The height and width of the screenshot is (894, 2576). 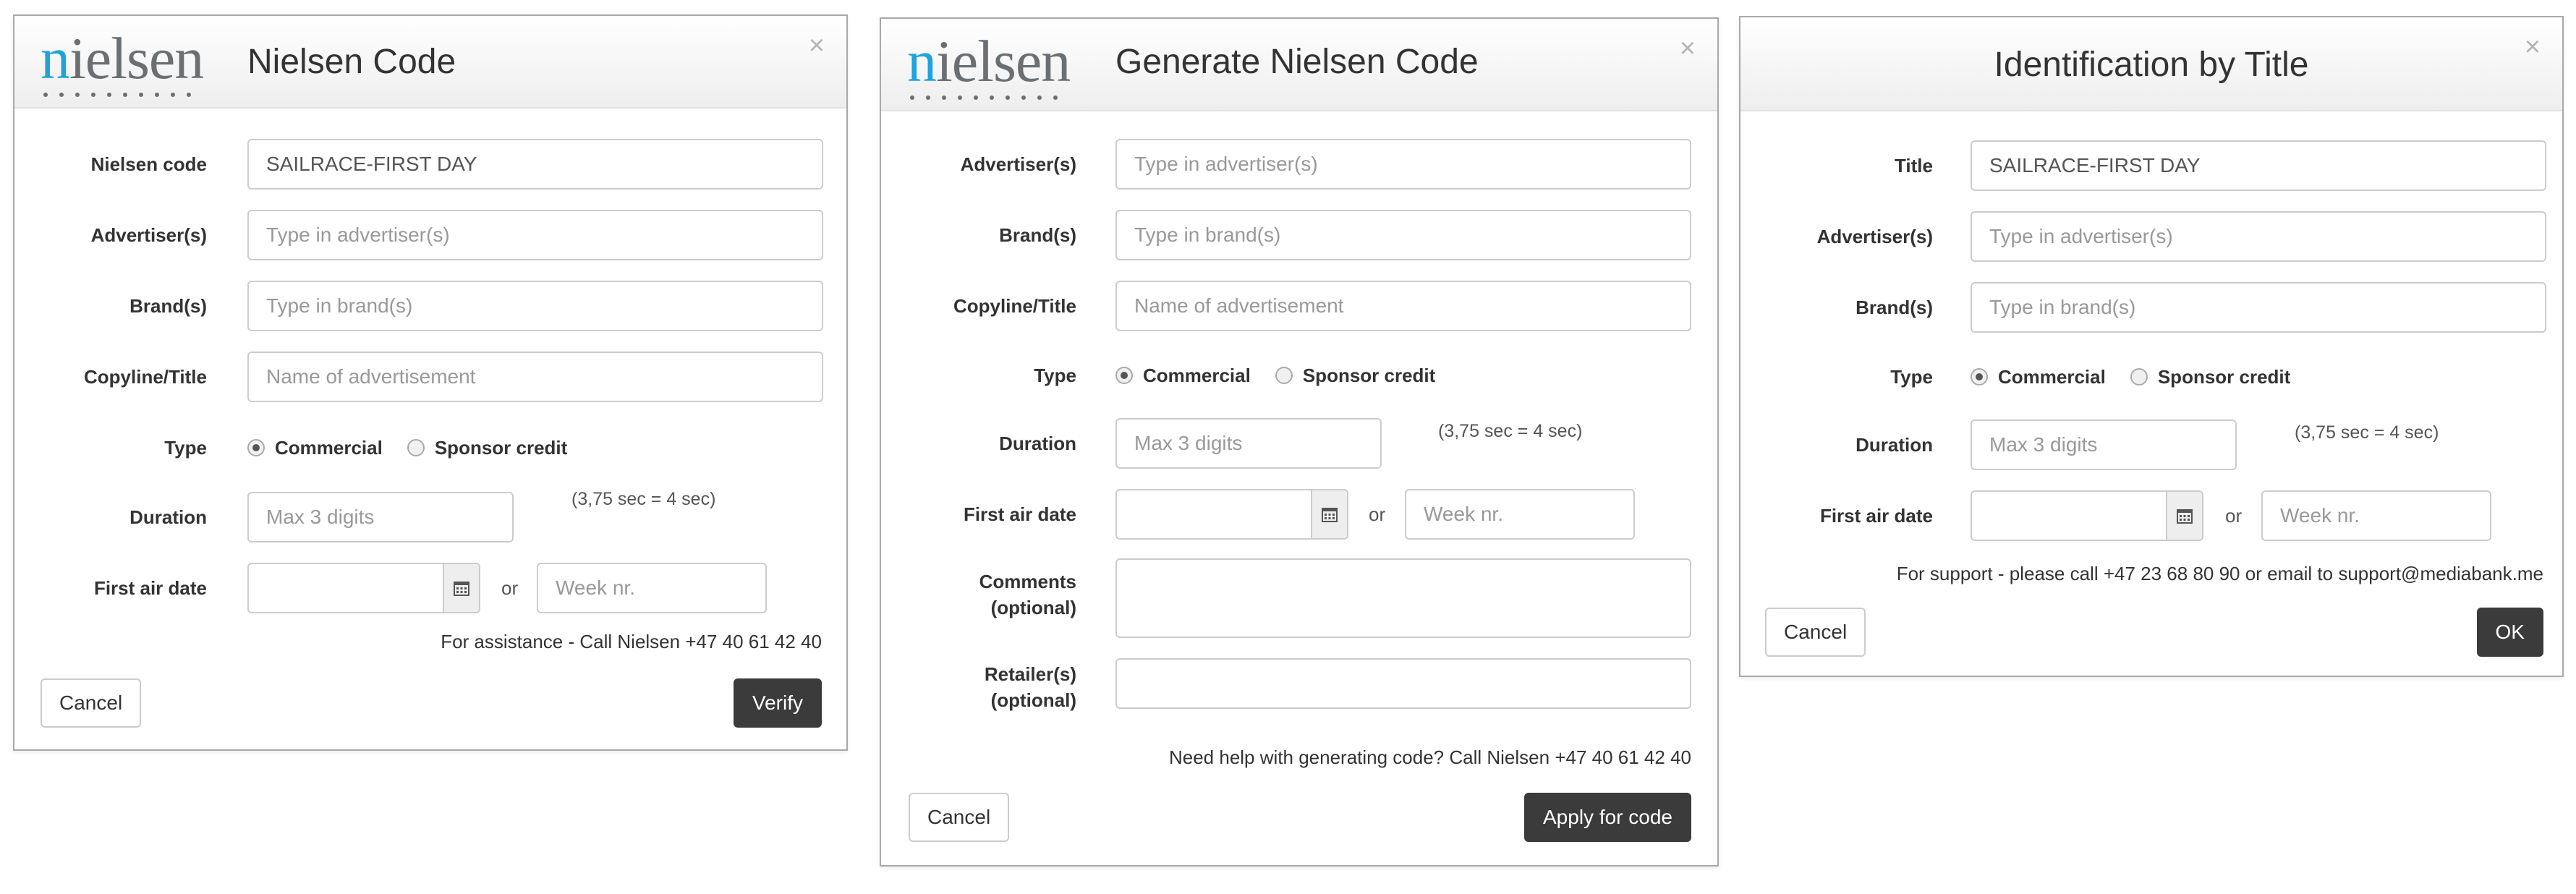 What do you see at coordinates (535, 164) in the screenshot?
I see `nielsen-code-input: SAILRACE-FIRST DAY` at bounding box center [535, 164].